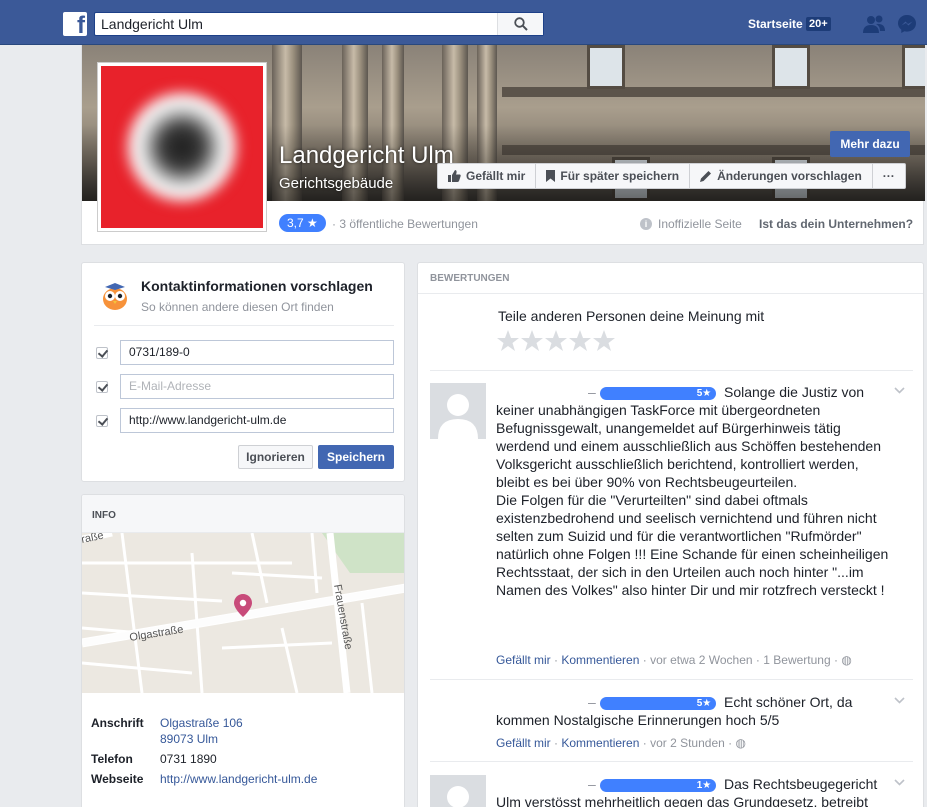 This screenshot has height=807, width=927. What do you see at coordinates (102, 353) in the screenshot?
I see `phone-checkbox` at bounding box center [102, 353].